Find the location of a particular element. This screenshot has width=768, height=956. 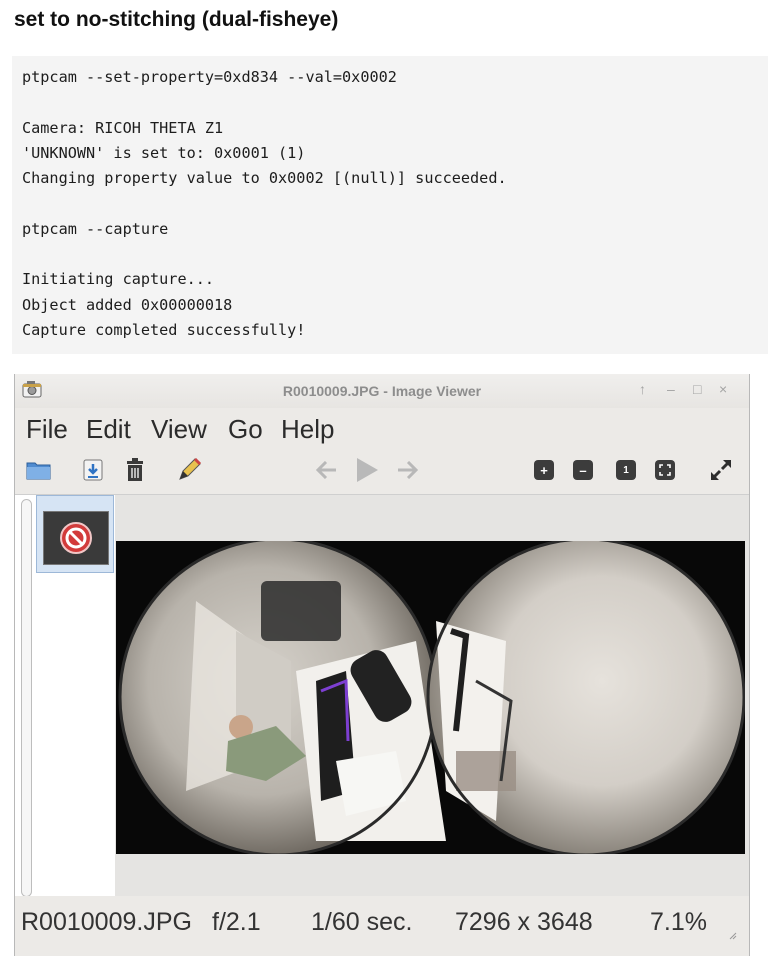

edit-pencil-icon is located at coordinates (189, 470).